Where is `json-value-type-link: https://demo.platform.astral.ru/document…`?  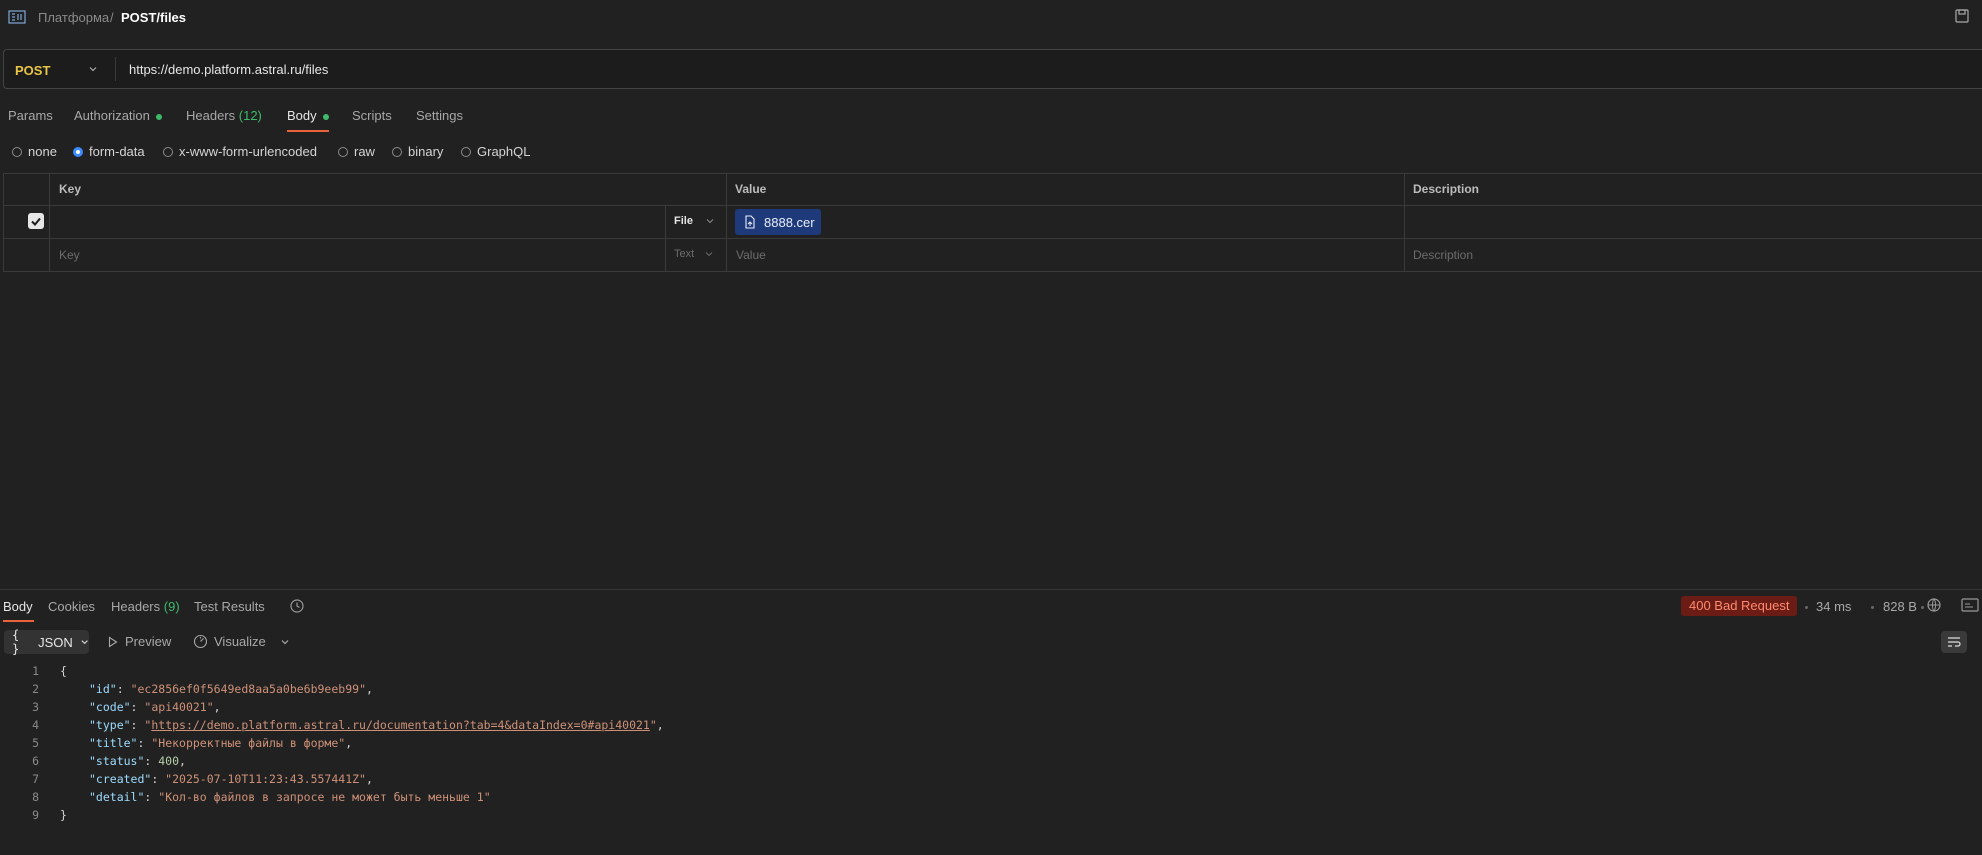
json-value-type-link: https://demo.platform.astral.ru/document… is located at coordinates (400, 725).